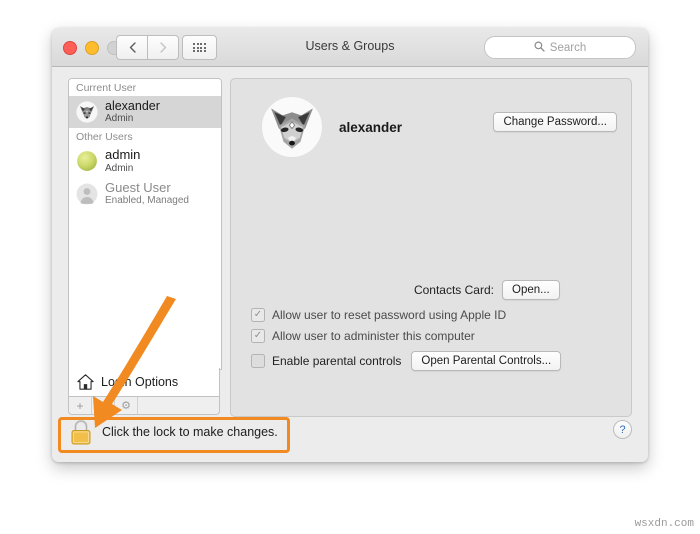  I want to click on sidebar-toolbar: + − ⚙, so click(144, 406).